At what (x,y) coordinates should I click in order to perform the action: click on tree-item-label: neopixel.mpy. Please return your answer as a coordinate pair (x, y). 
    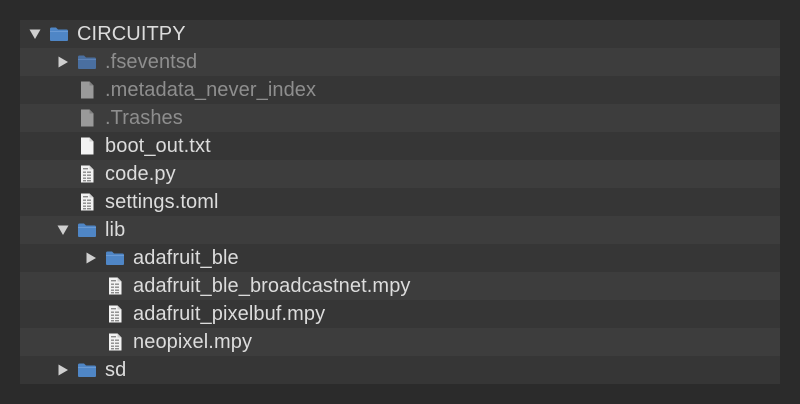
    Looking at the image, I should click on (193, 341).